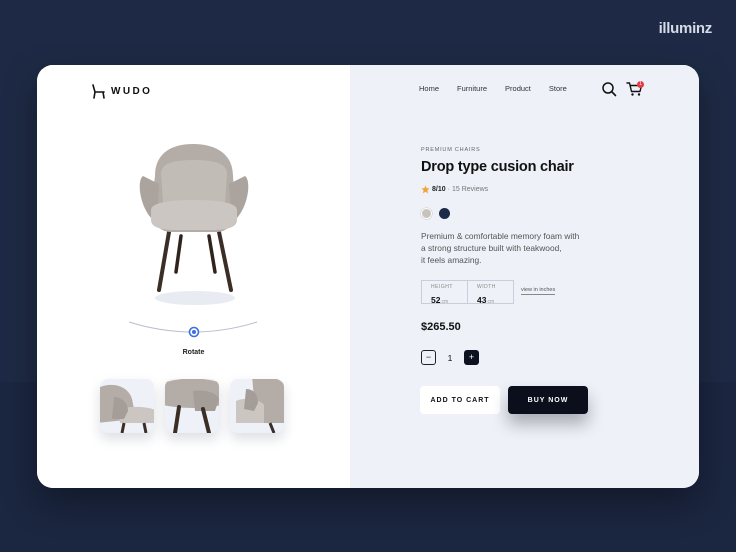 Image resolution: width=736 pixels, height=552 pixels. I want to click on description-line: it feels amazing., so click(451, 260).